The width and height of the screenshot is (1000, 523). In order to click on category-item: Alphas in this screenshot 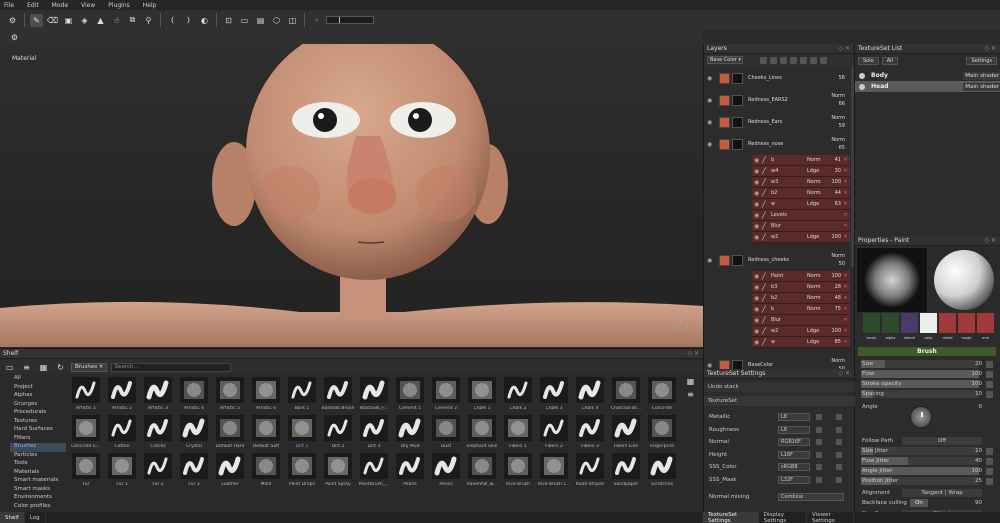, I will do `click(38, 396)`.